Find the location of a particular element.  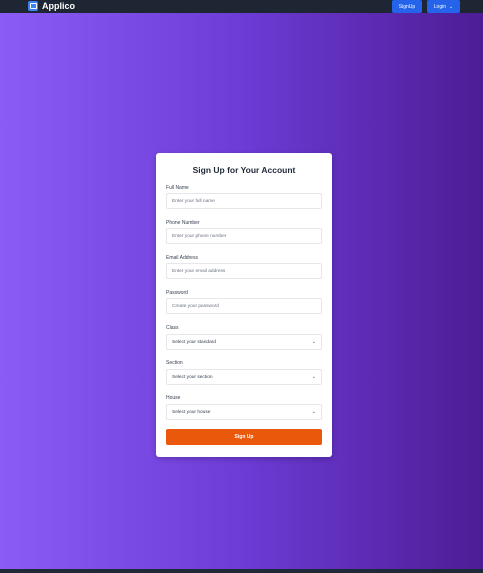

app-logo-icon is located at coordinates (33, 6).